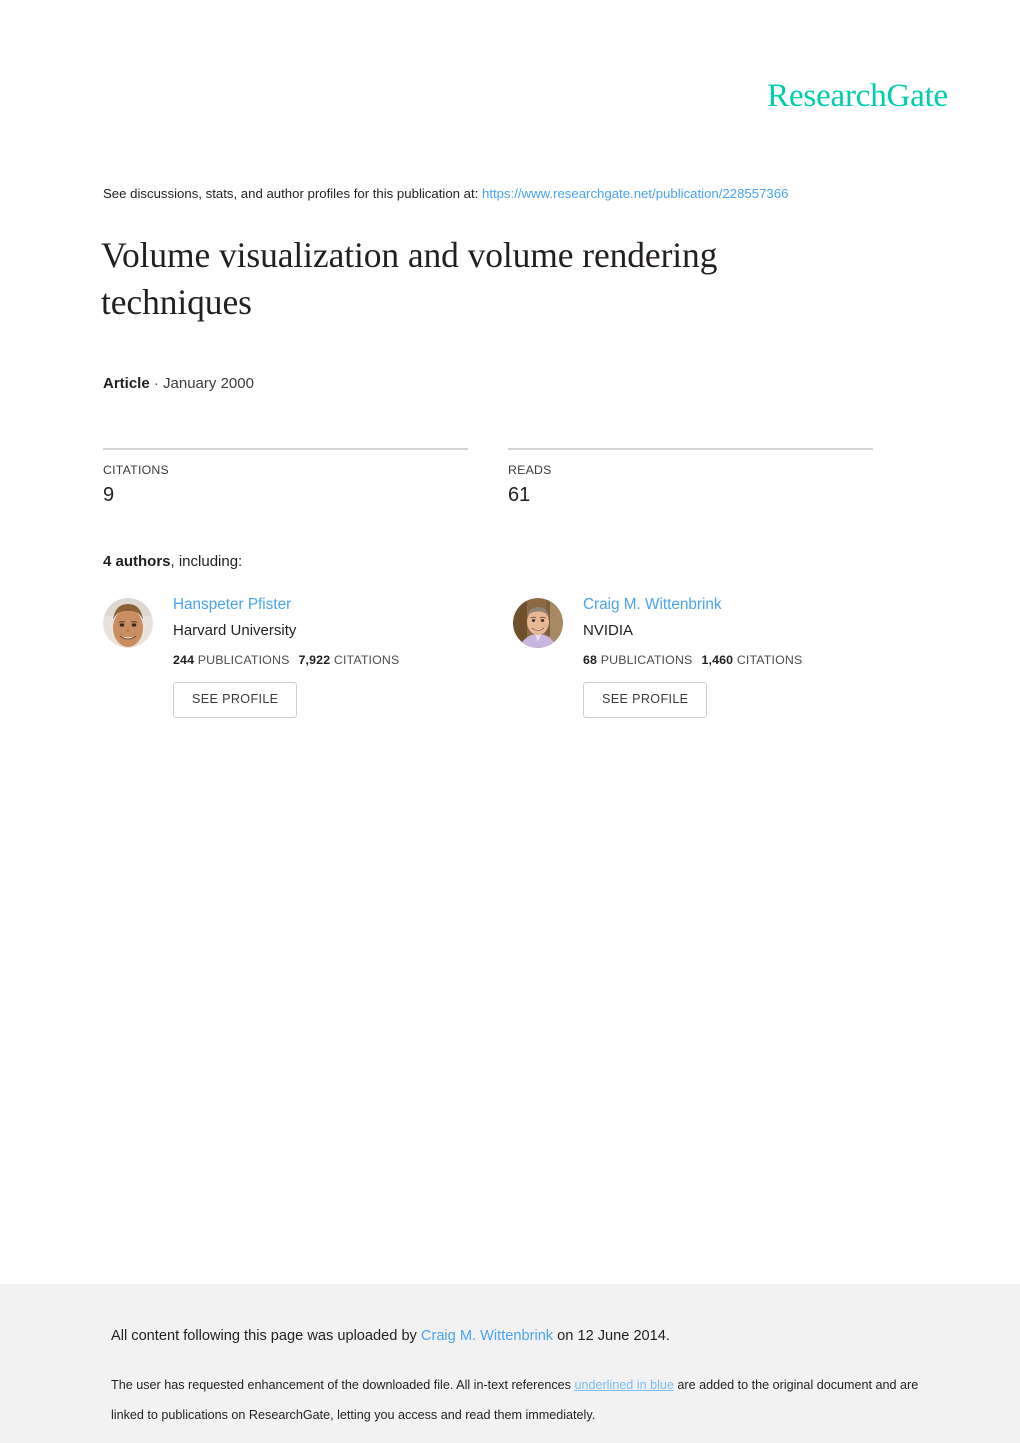  I want to click on author-publications-count: 68, so click(590, 660).